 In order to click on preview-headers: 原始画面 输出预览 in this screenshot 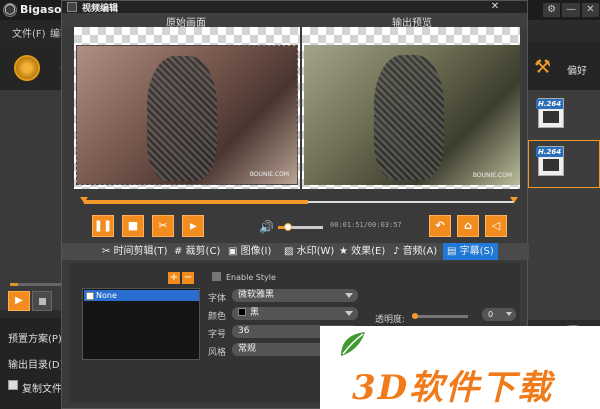, I will do `click(294, 21)`.